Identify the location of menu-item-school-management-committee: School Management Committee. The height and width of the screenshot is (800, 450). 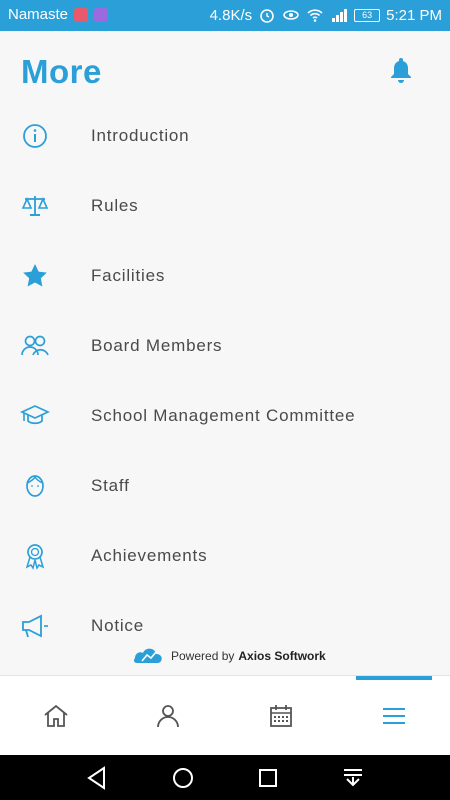
(225, 416).